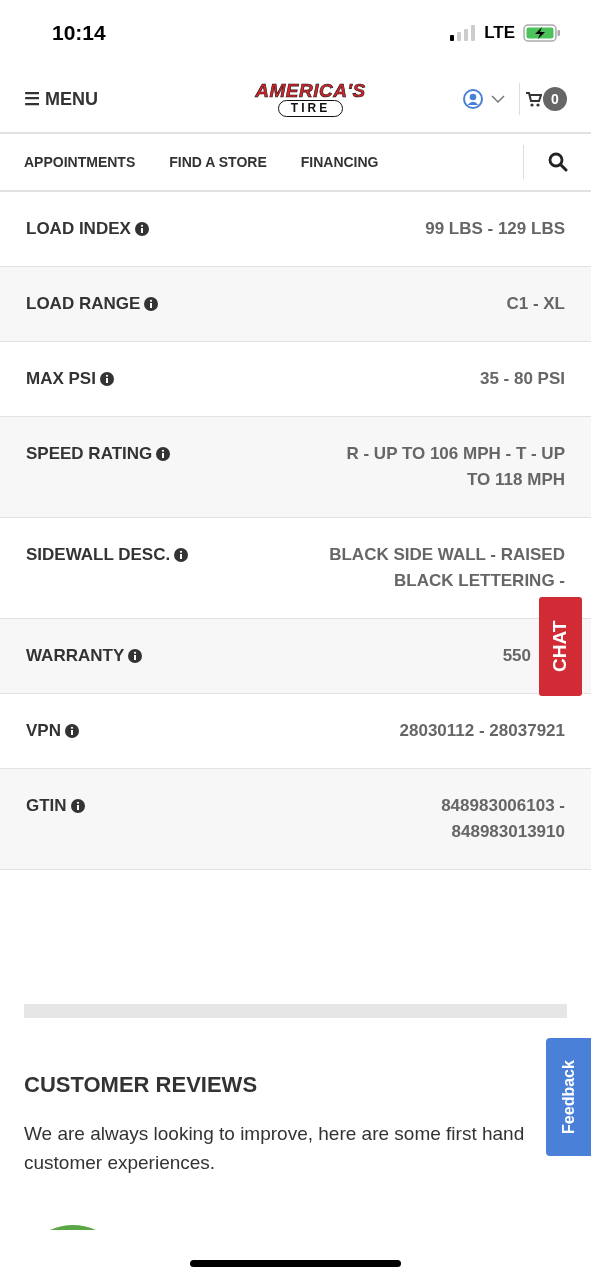 The width and height of the screenshot is (591, 1279). Describe the element at coordinates (521, 379) in the screenshot. I see `spec-value: 35 - 80 PSI` at that location.